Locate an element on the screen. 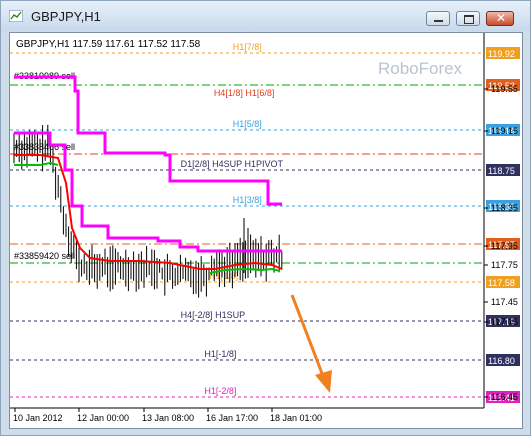 The image size is (531, 436). level-label: H1[-1/8] is located at coordinates (220, 354).